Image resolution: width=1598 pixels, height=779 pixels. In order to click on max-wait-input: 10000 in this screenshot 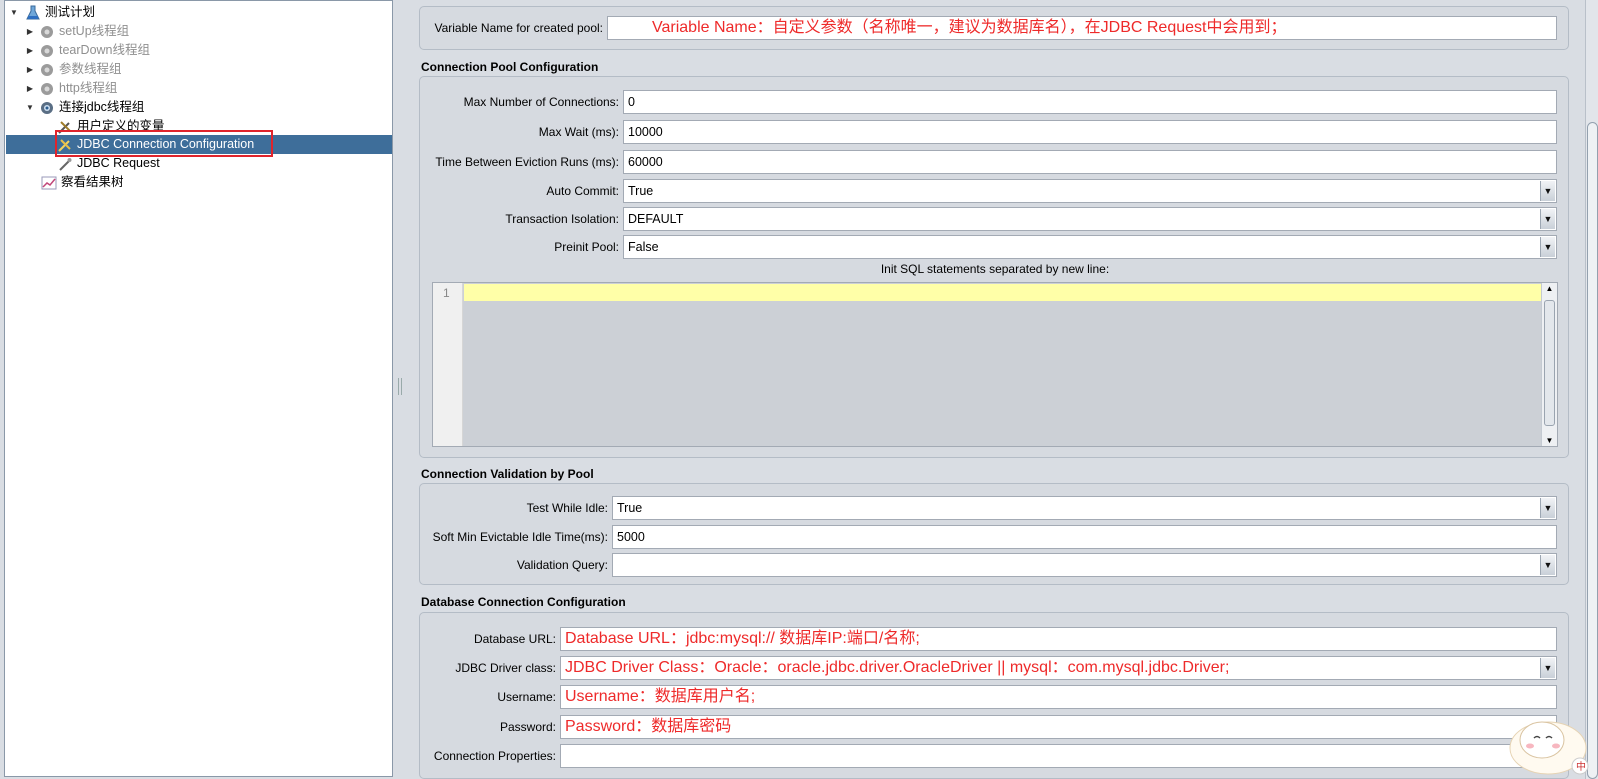, I will do `click(1090, 132)`.